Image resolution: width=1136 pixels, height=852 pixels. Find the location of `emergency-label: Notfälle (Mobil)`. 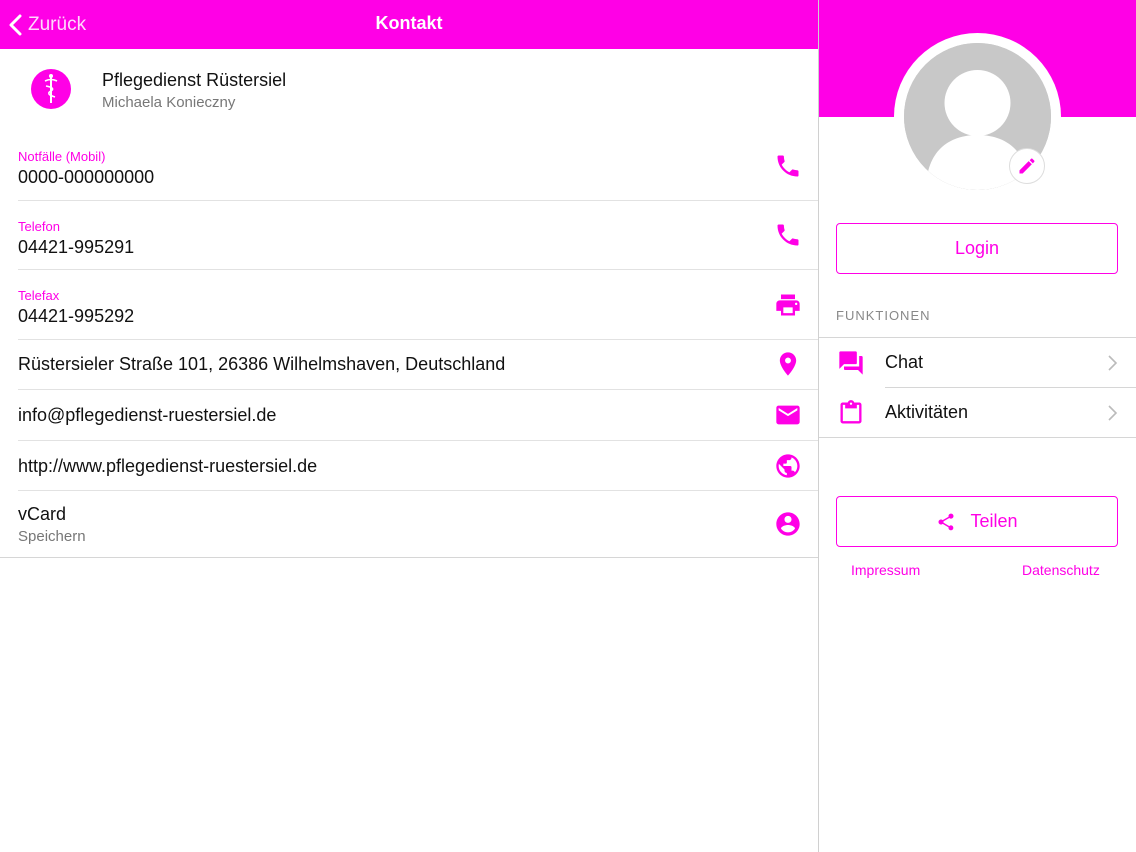

emergency-label: Notfälle (Mobil) is located at coordinates (62, 156).